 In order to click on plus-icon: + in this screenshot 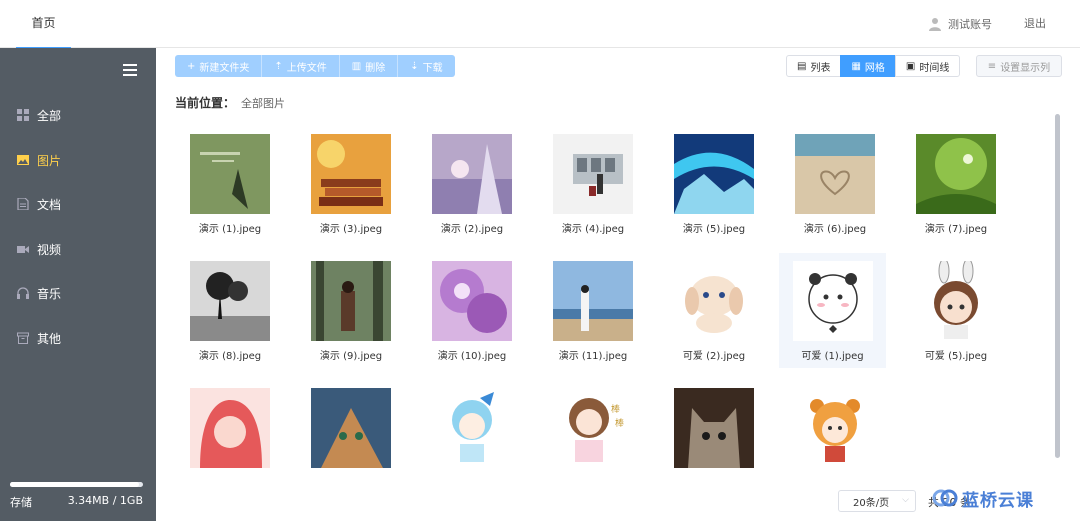, I will do `click(191, 66)`.